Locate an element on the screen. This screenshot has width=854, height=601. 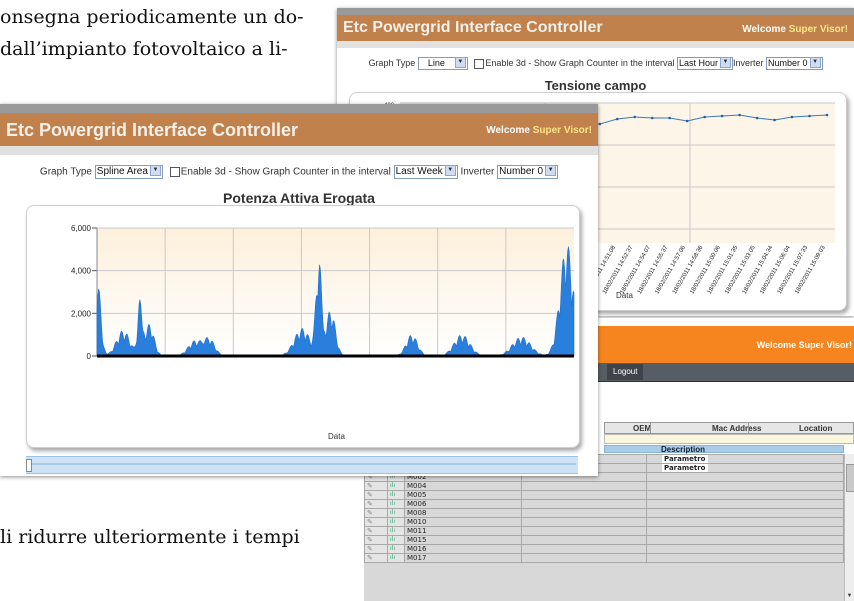
table-row: ✎ ılı M011 is located at coordinates (604, 531).